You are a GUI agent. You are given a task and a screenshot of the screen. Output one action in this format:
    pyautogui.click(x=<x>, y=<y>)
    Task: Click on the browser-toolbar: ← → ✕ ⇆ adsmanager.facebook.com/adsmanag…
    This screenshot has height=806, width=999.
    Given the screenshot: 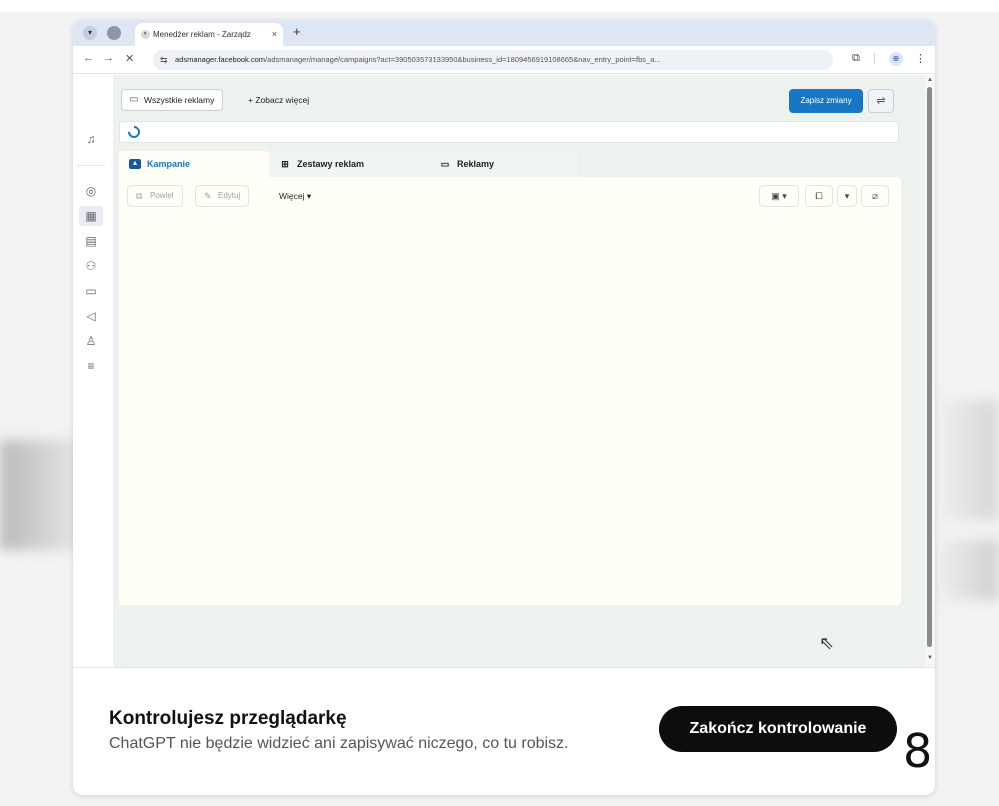 What is the action you would take?
    pyautogui.click(x=504, y=60)
    